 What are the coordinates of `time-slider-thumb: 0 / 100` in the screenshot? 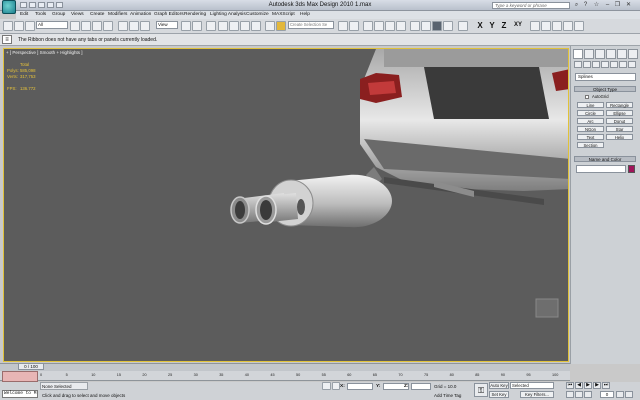 It's located at (31, 366).